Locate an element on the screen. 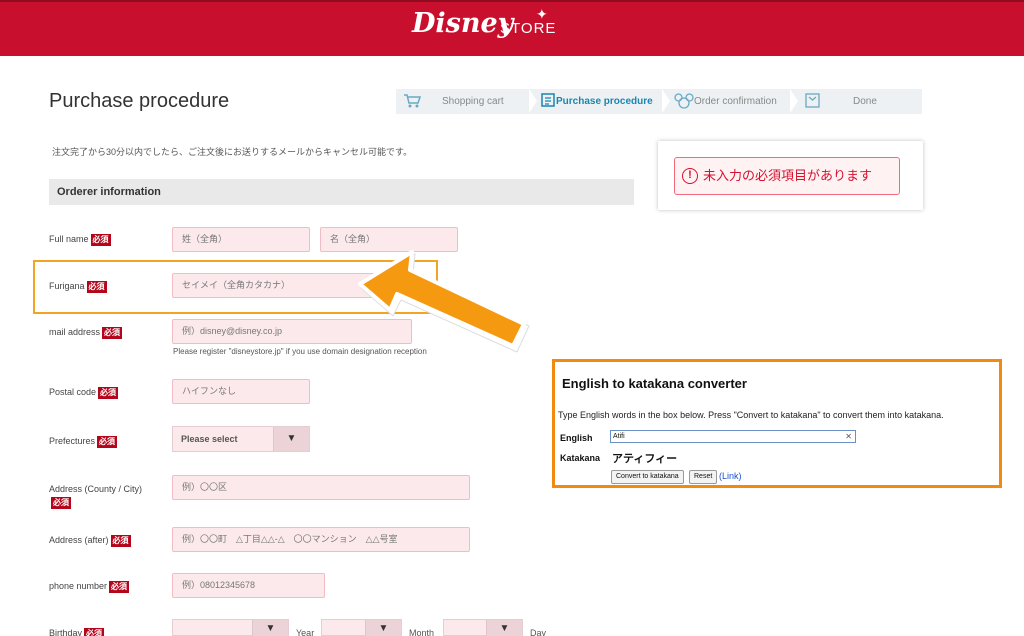 The height and width of the screenshot is (636, 1024). fullname-label: Full name 必須 is located at coordinates (80, 240).